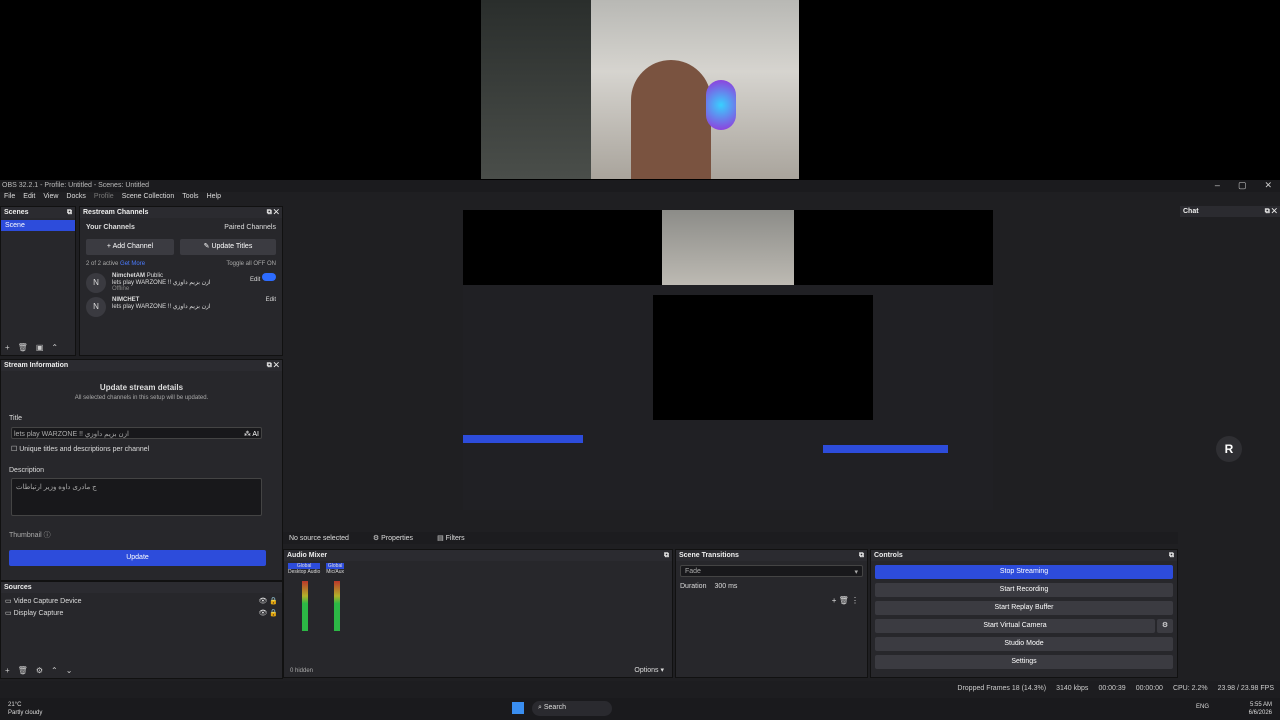 The height and width of the screenshot is (720, 1280). What do you see at coordinates (133, 246) in the screenshot?
I see `add-channel-label: Add Channel` at bounding box center [133, 246].